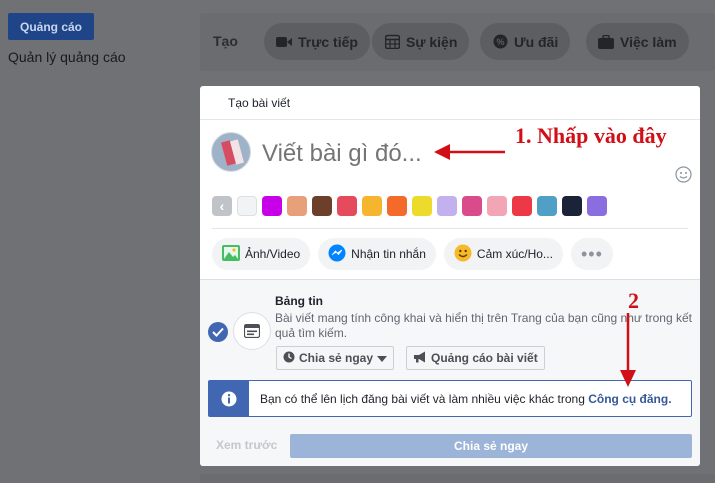 The width and height of the screenshot is (715, 483). Describe the element at coordinates (591, 135) in the screenshot. I see `annotation-step-1: 1. Nhấp vào đây` at that location.